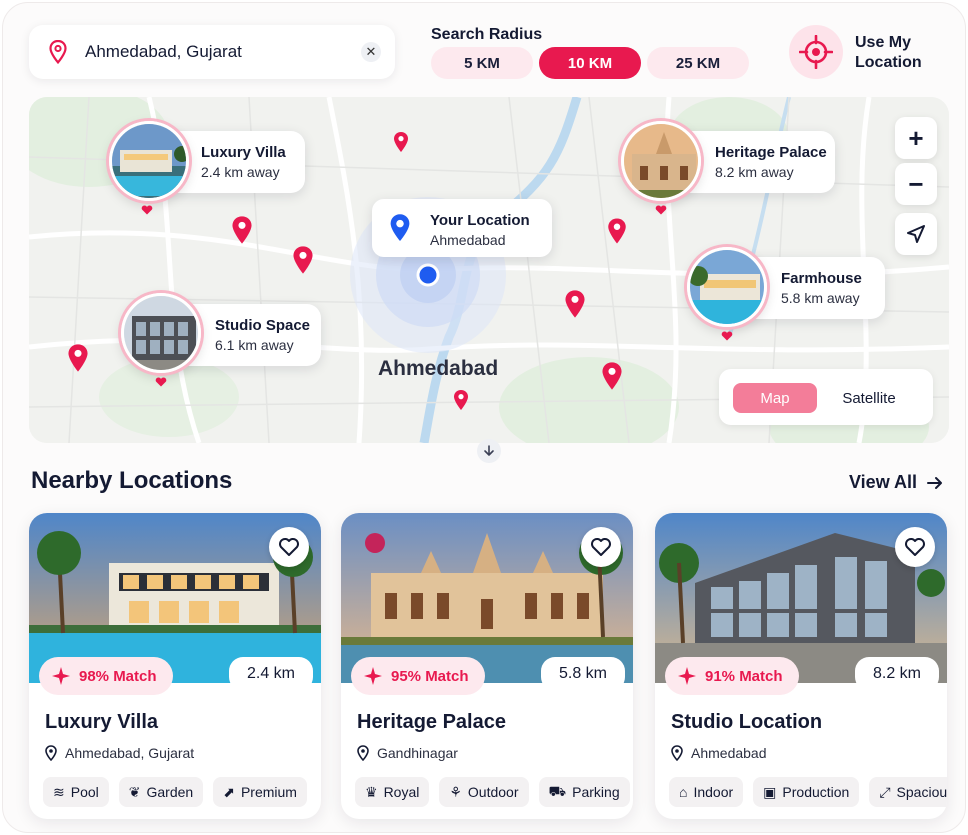  Describe the element at coordinates (754, 172) in the screenshot. I see `marker-distance: 8.2 km away` at that location.